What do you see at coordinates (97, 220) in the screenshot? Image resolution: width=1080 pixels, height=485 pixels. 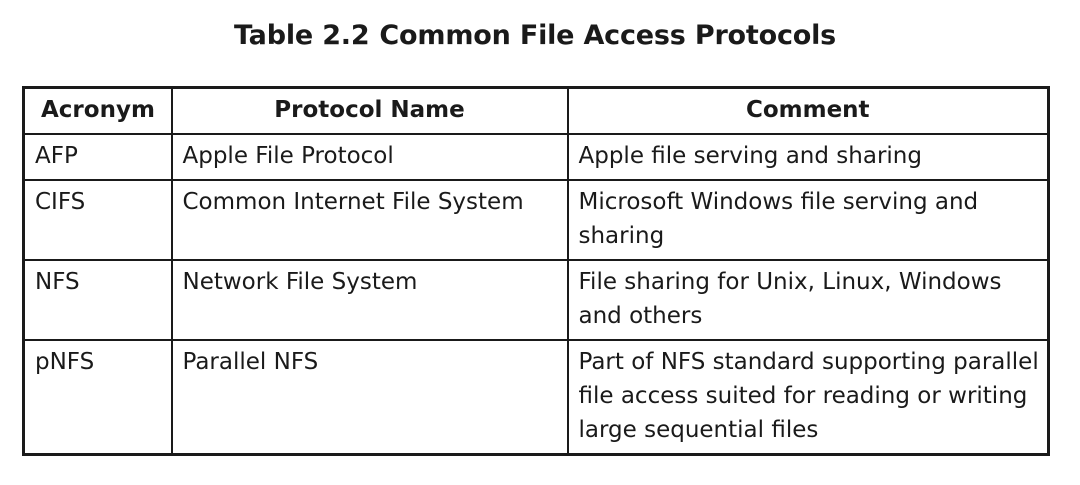 I see `cell-acronym: CIFS` at bounding box center [97, 220].